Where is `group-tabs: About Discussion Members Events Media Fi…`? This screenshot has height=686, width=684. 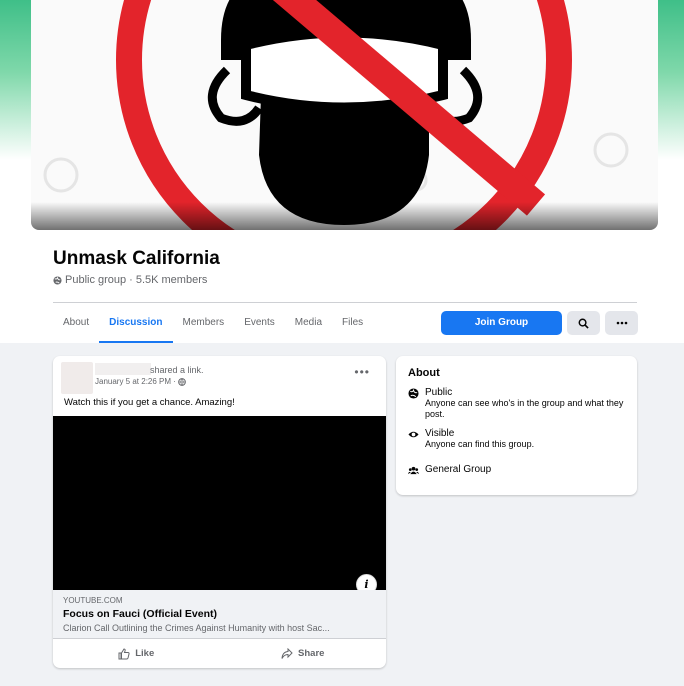
group-tabs: About Discussion Members Events Media Fi… is located at coordinates (213, 323).